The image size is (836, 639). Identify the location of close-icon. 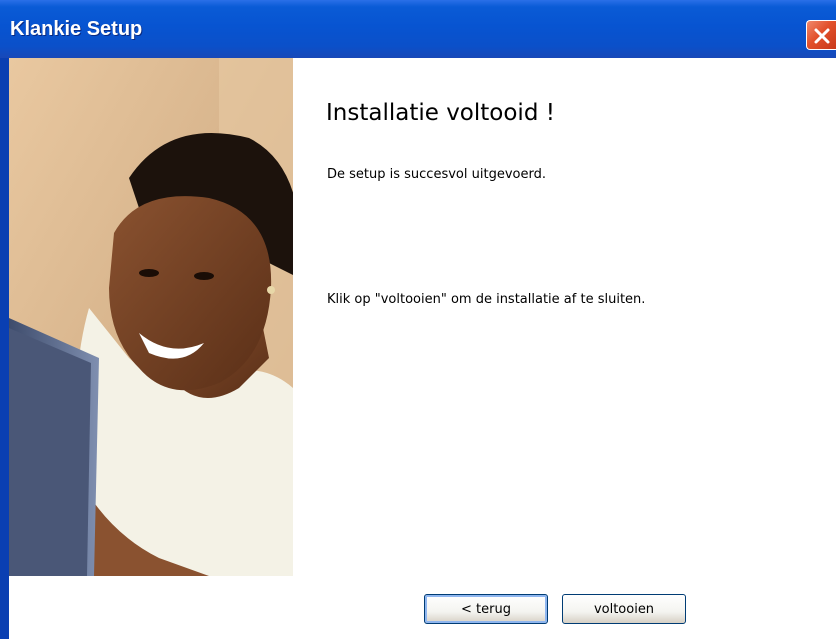
(822, 36).